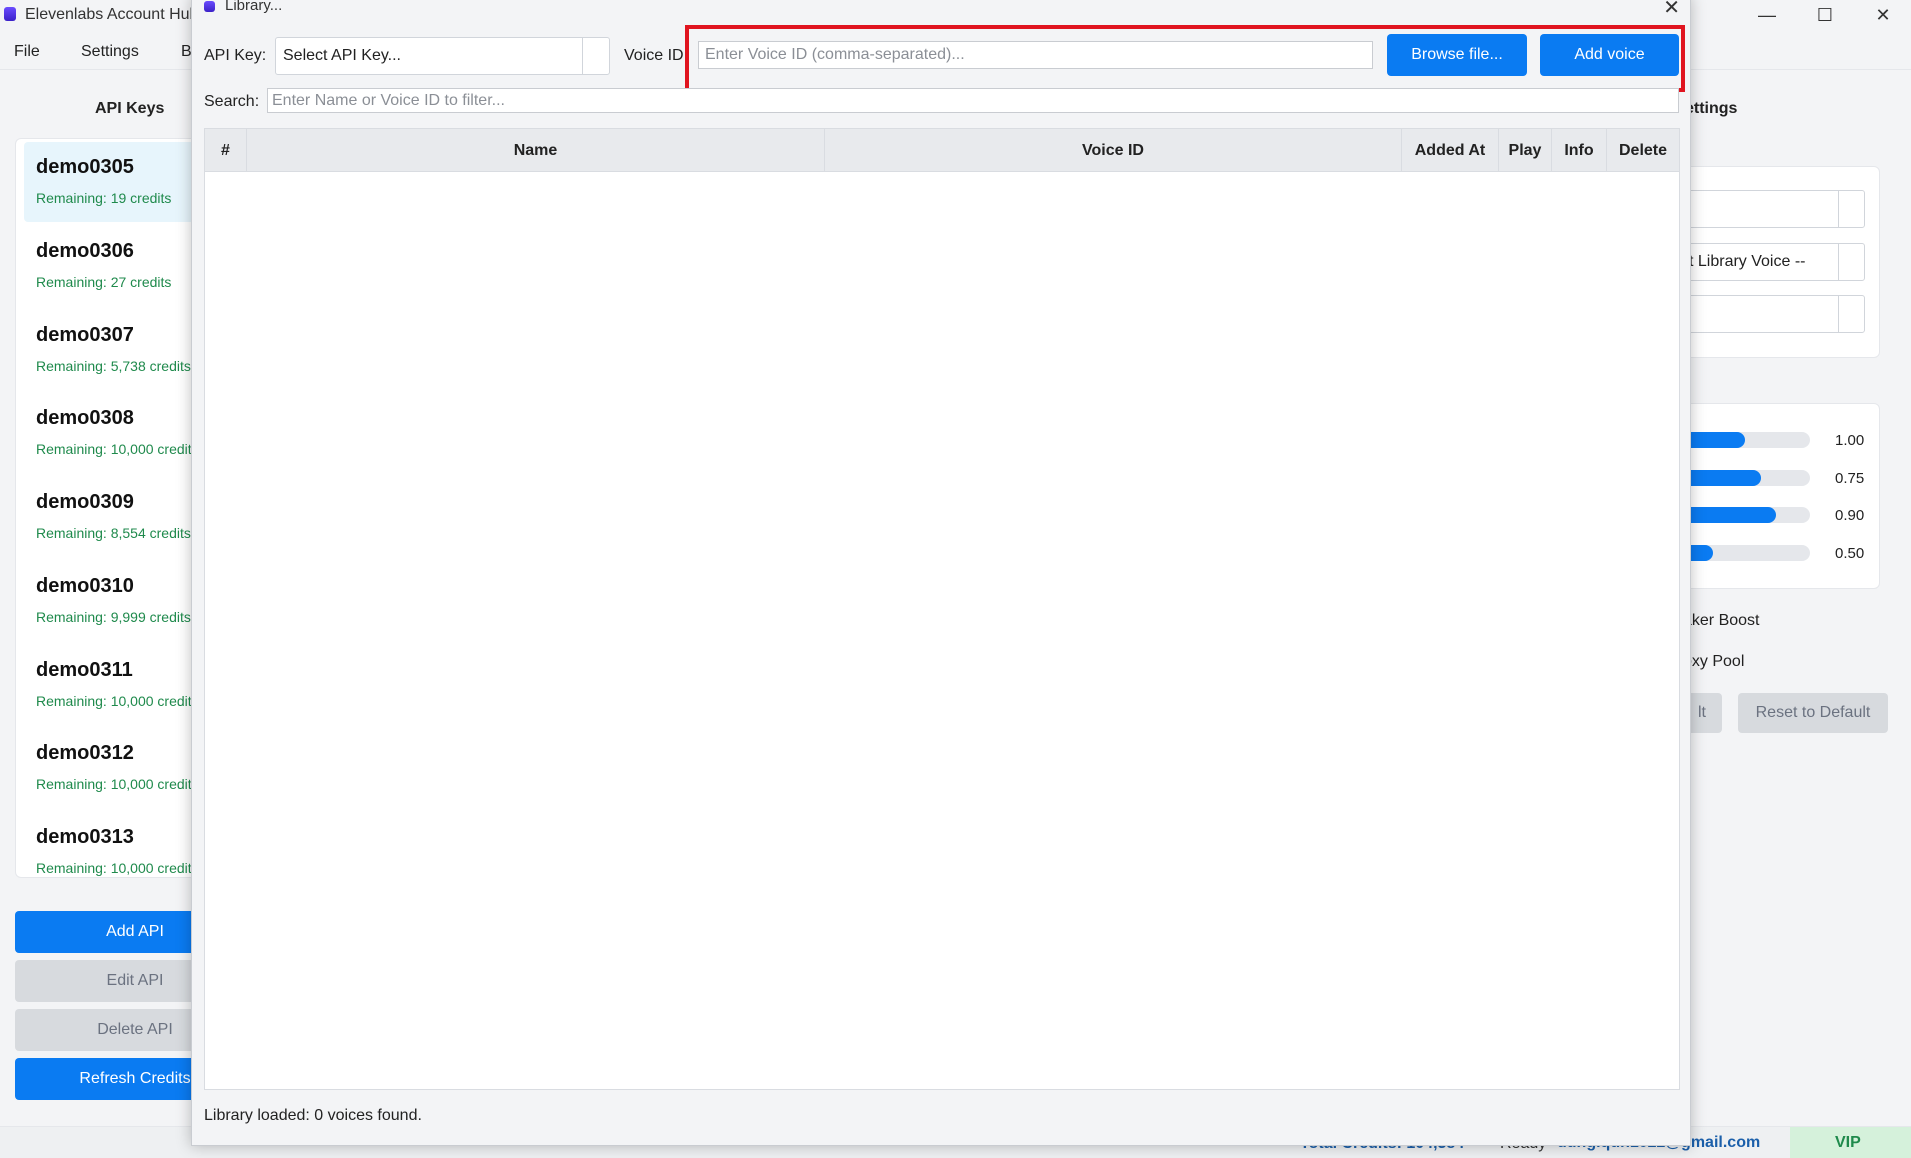 The image size is (1911, 1158). Describe the element at coordinates (130, 108) in the screenshot. I see `api-keys-heading: API Keys` at that location.